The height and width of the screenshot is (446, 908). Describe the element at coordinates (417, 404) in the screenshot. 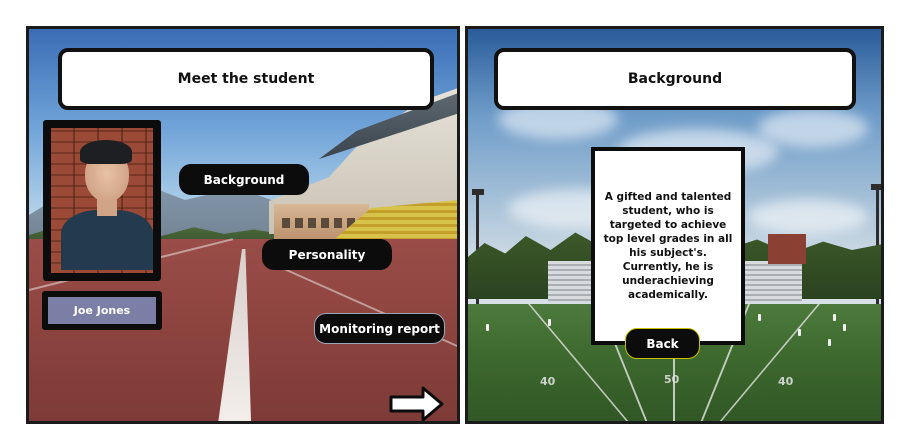

I see `right-arrow-icon` at that location.